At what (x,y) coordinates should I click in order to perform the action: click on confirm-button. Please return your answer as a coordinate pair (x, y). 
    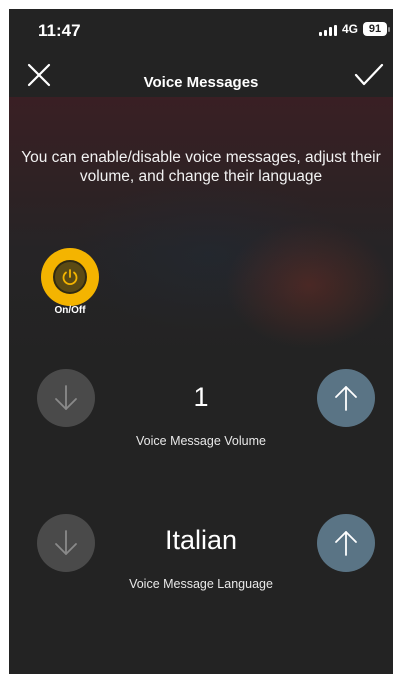
    Looking at the image, I should click on (369, 75).